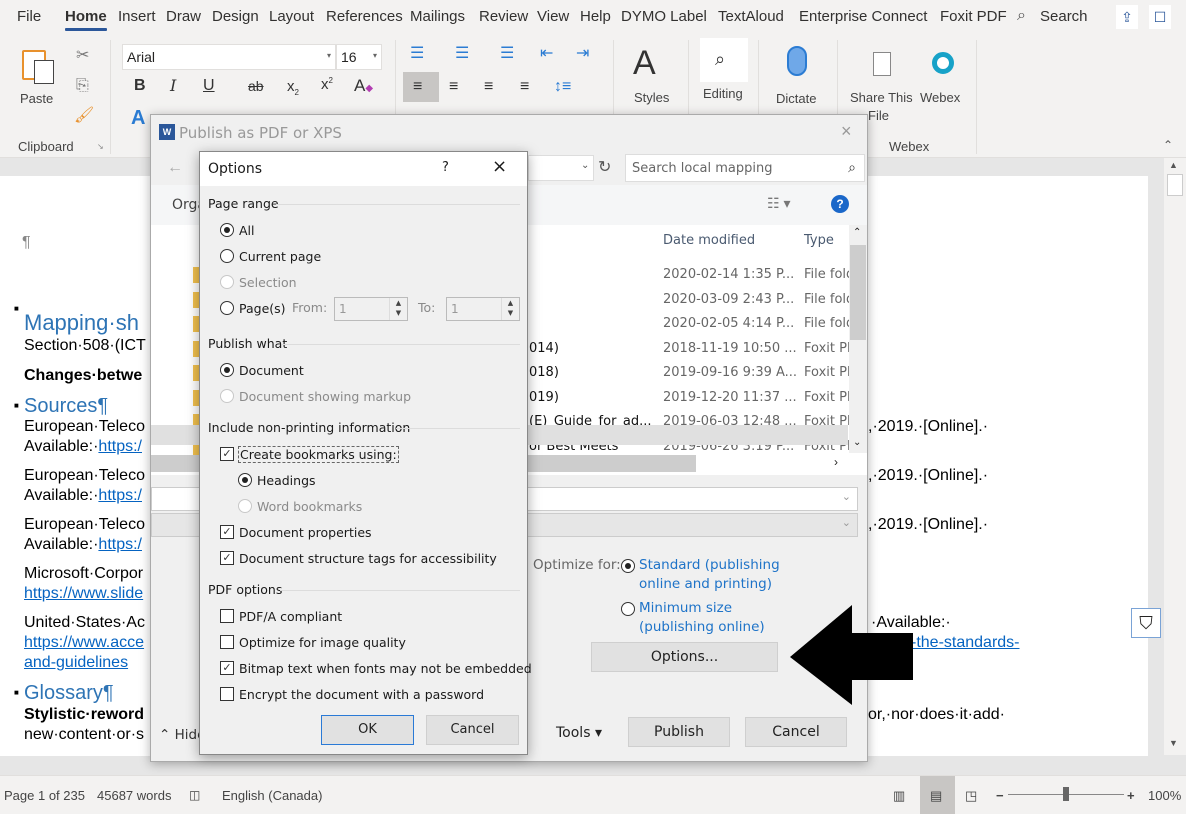  Describe the element at coordinates (140, 86) in the screenshot. I see `bold-icon: B` at that location.